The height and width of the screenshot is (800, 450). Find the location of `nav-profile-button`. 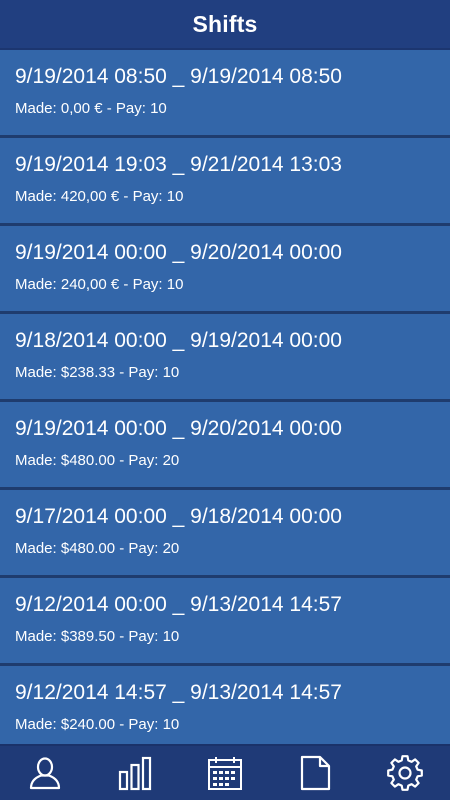

nav-profile-button is located at coordinates (45, 772).